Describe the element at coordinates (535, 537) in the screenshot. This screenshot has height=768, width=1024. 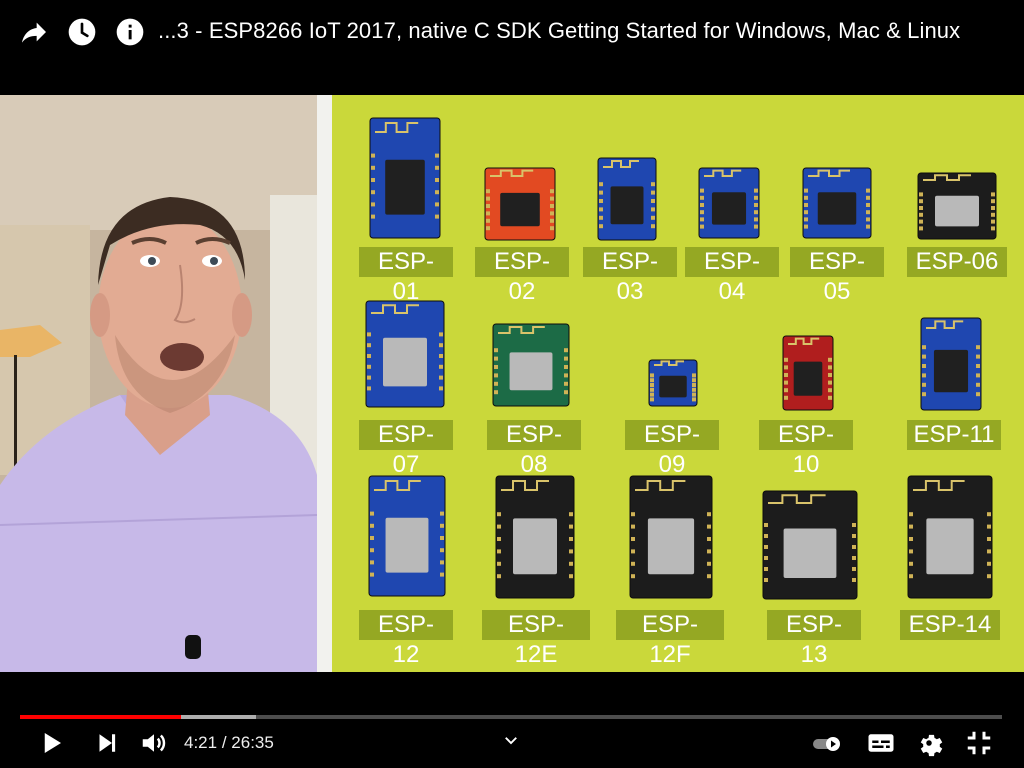
I see `module-board-esp-12e` at that location.